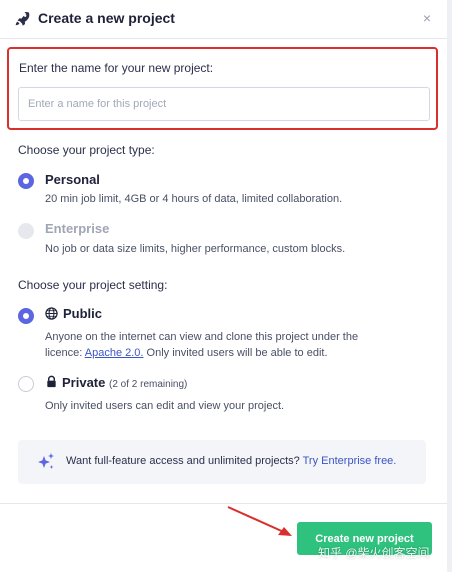  What do you see at coordinates (374, 553) in the screenshot?
I see `watermark-text: 知乎 @柴火创客空间` at bounding box center [374, 553].